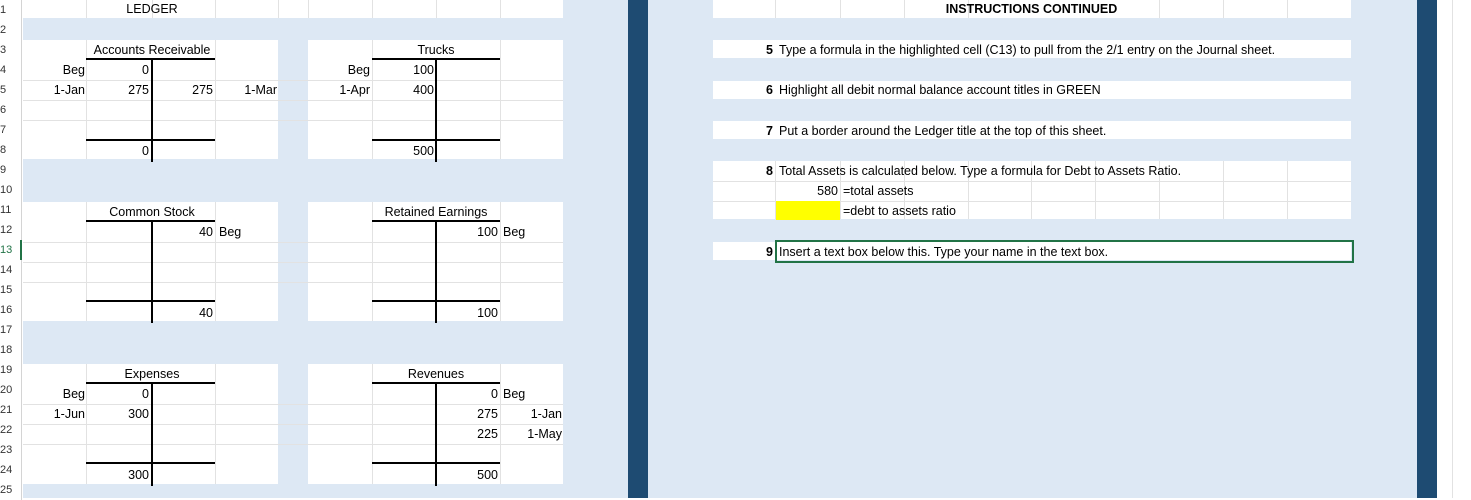  Describe the element at coordinates (878, 191) in the screenshot. I see `total-assets-label: =total assets` at that location.